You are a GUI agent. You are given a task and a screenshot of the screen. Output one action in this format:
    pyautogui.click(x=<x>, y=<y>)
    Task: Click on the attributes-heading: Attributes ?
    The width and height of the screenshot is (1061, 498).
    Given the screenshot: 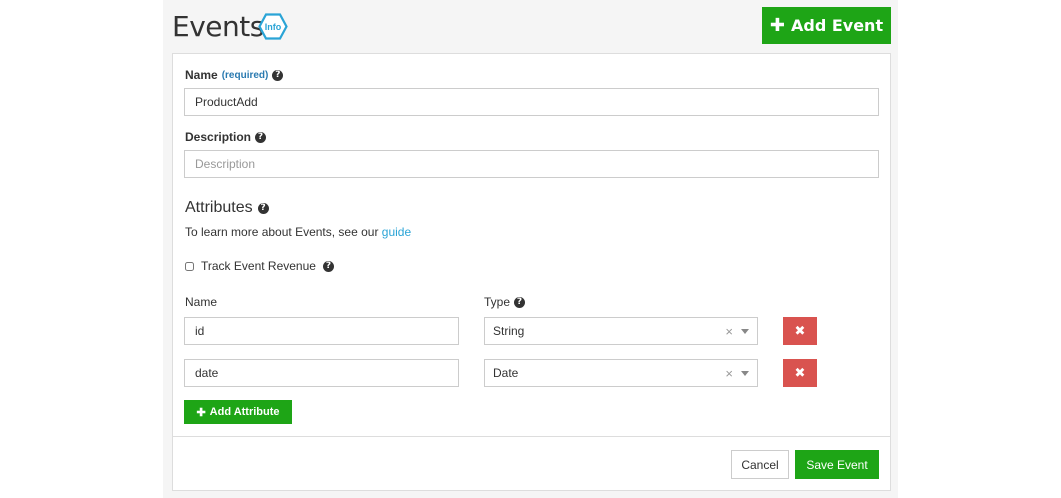 What is the action you would take?
    pyautogui.click(x=227, y=208)
    